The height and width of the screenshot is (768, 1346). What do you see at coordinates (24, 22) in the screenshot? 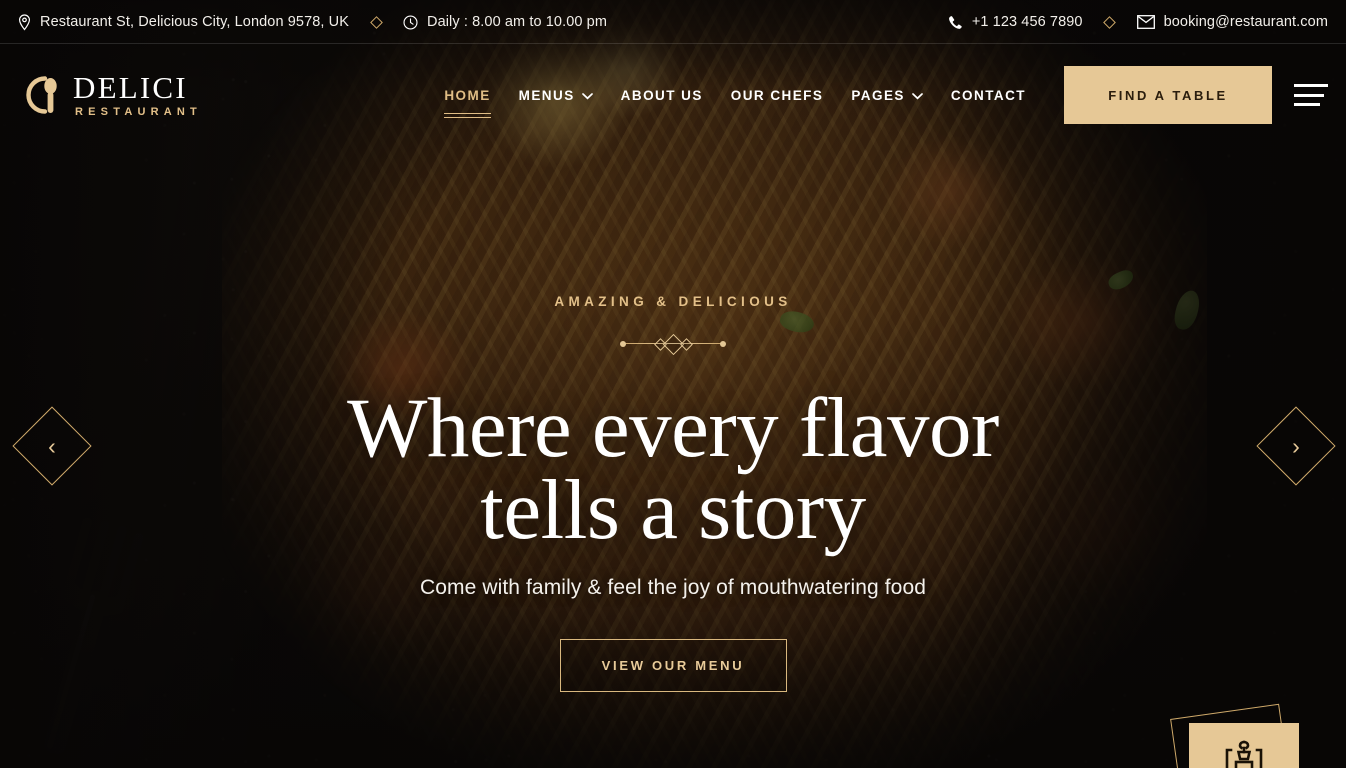
I see `location-pin-icon` at bounding box center [24, 22].